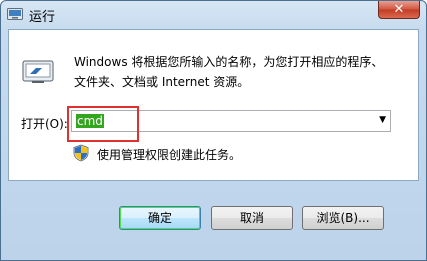 Image resolution: width=427 pixels, height=261 pixels. Describe the element at coordinates (103, 124) in the screenshot. I see `highlight-annotation` at that location.